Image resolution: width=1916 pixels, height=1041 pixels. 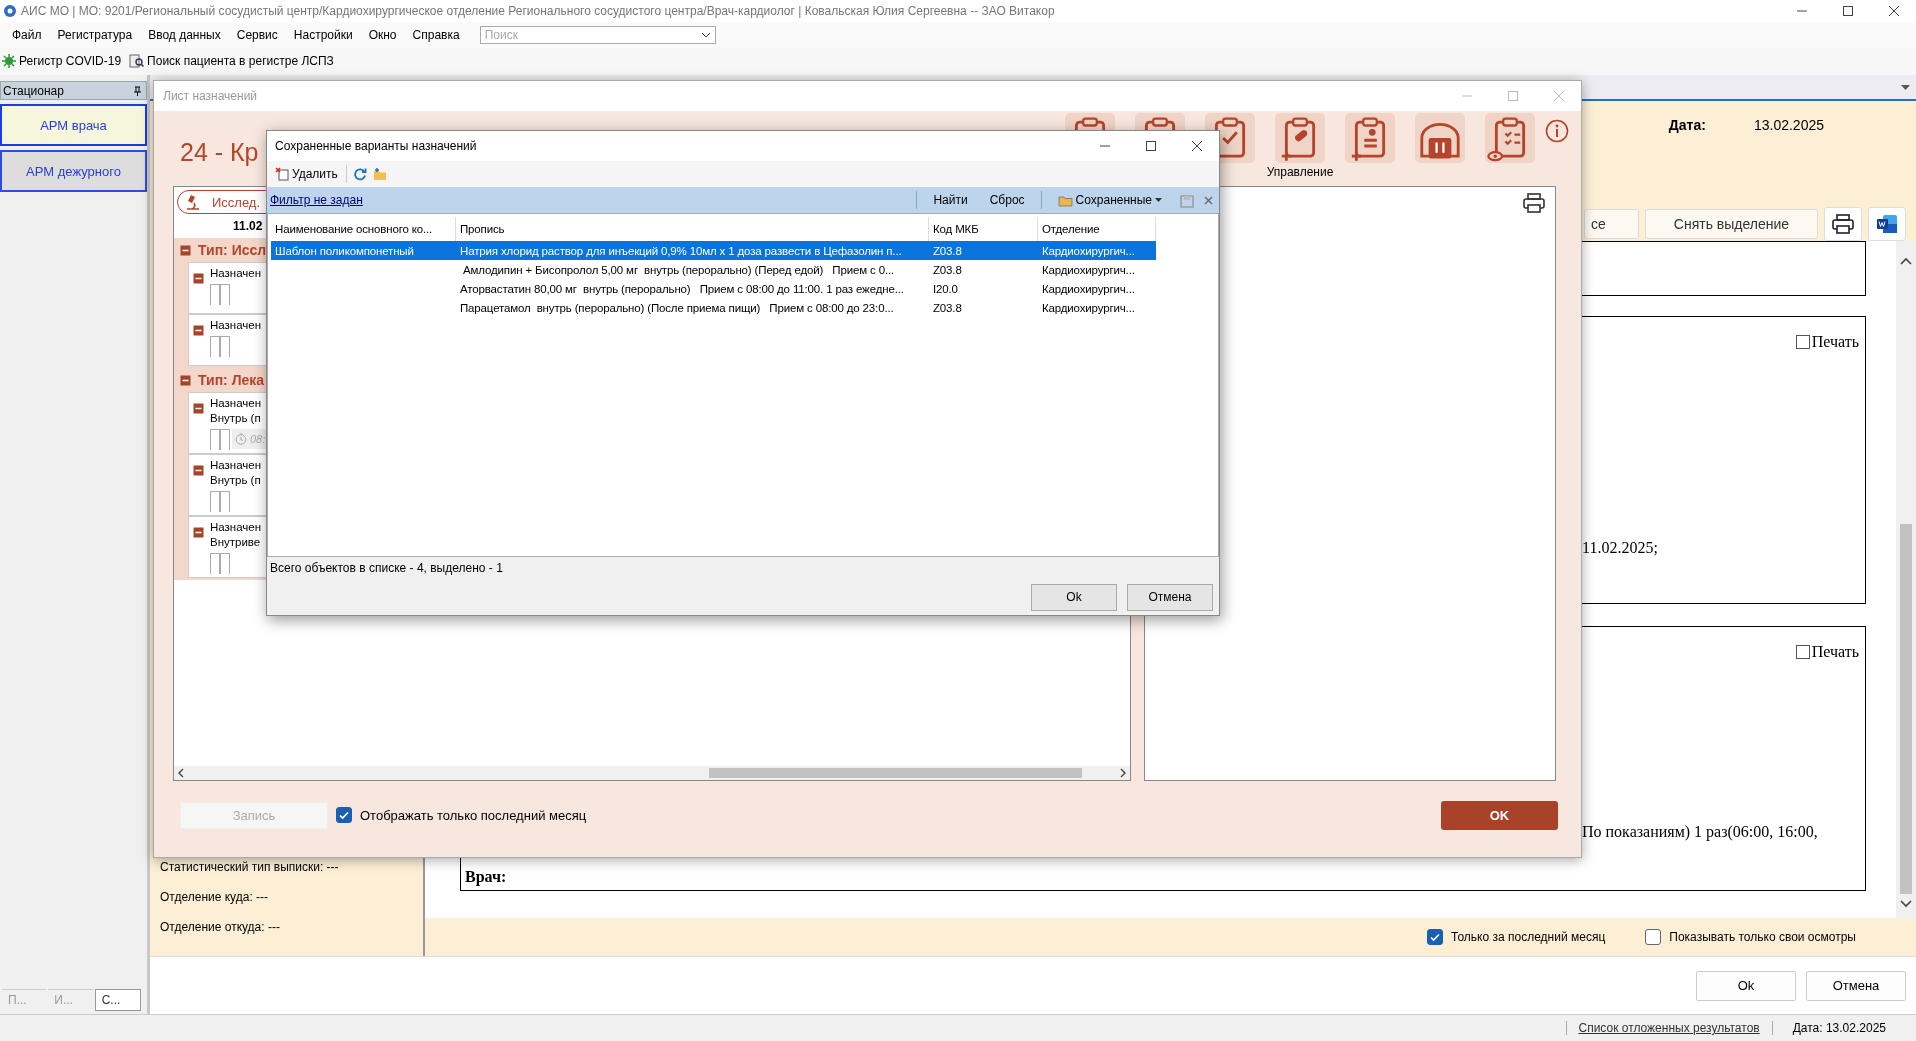 What do you see at coordinates (1905, 87) in the screenshot?
I see `dropdown-icon` at bounding box center [1905, 87].